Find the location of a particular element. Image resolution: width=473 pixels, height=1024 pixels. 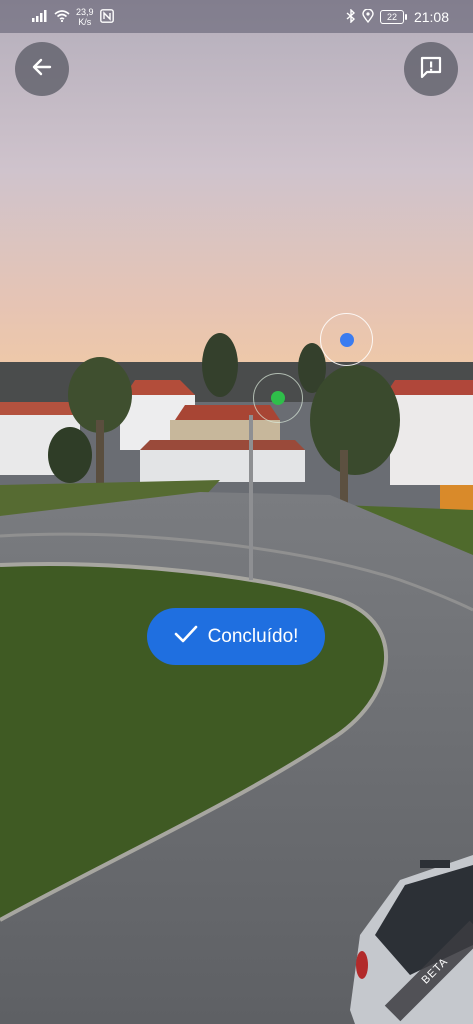

status-bar: 23,9 K/s 22 21:08 is located at coordinates (236, 16).